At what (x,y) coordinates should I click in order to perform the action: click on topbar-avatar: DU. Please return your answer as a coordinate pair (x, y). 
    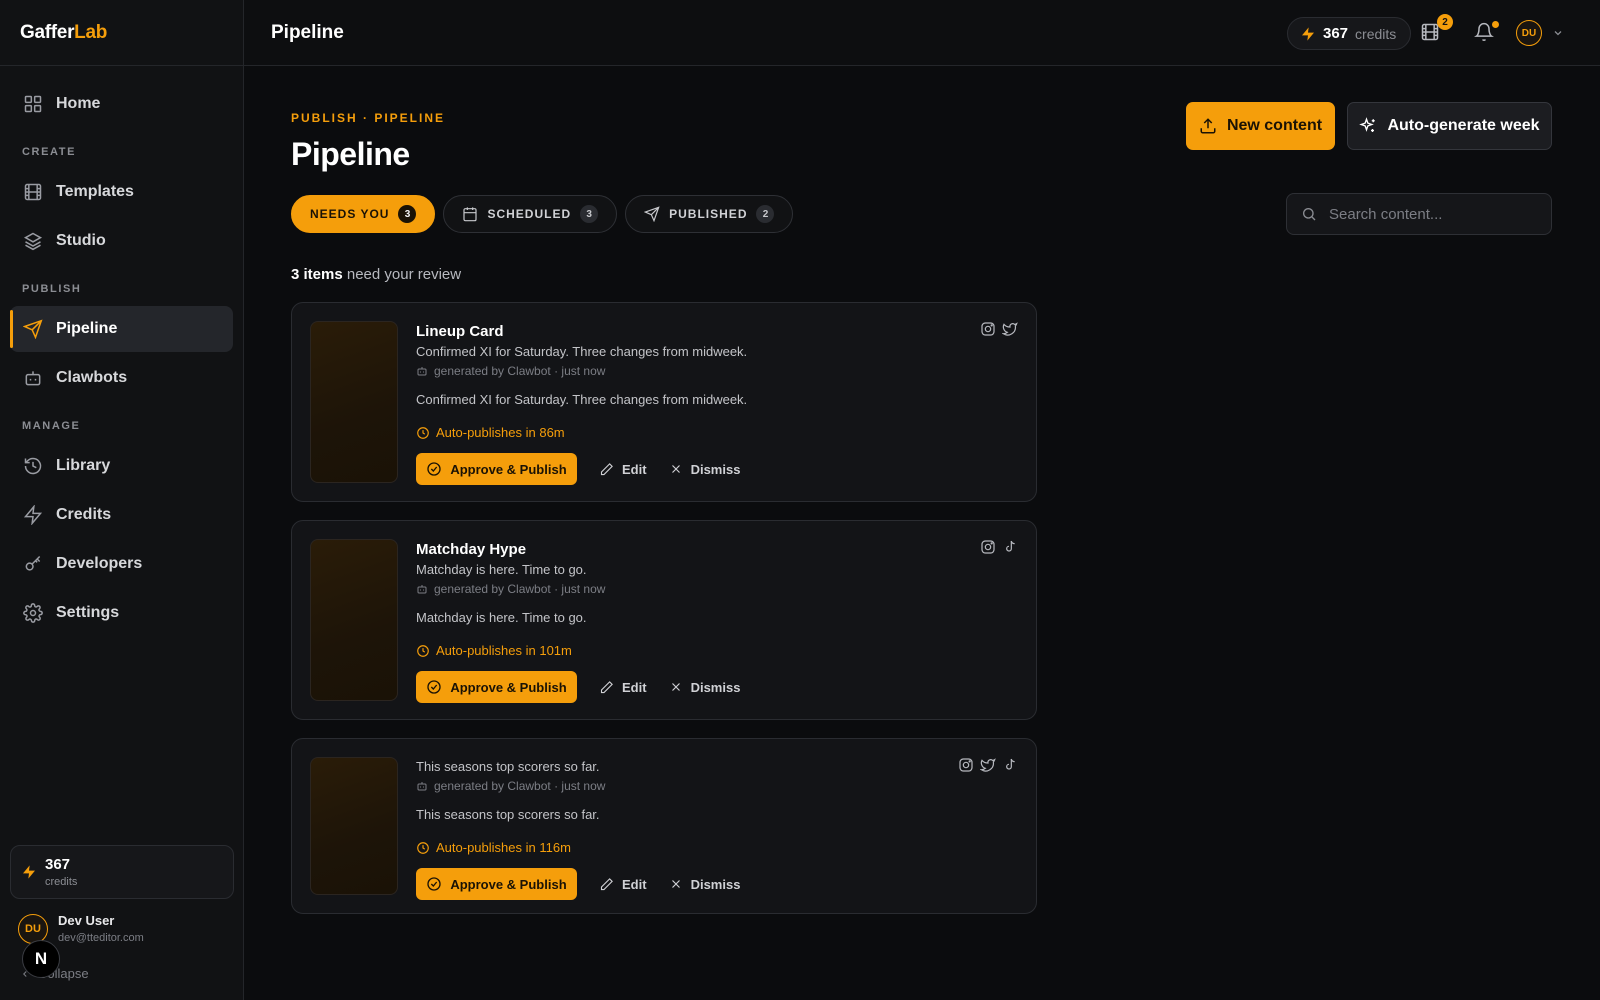
    Looking at the image, I should click on (1529, 33).